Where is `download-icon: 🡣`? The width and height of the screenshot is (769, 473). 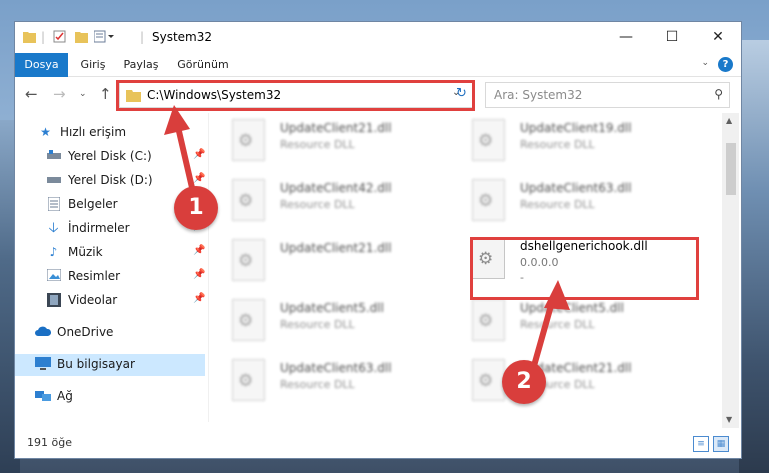
download-icon: 🡣 is located at coordinates (53, 228).